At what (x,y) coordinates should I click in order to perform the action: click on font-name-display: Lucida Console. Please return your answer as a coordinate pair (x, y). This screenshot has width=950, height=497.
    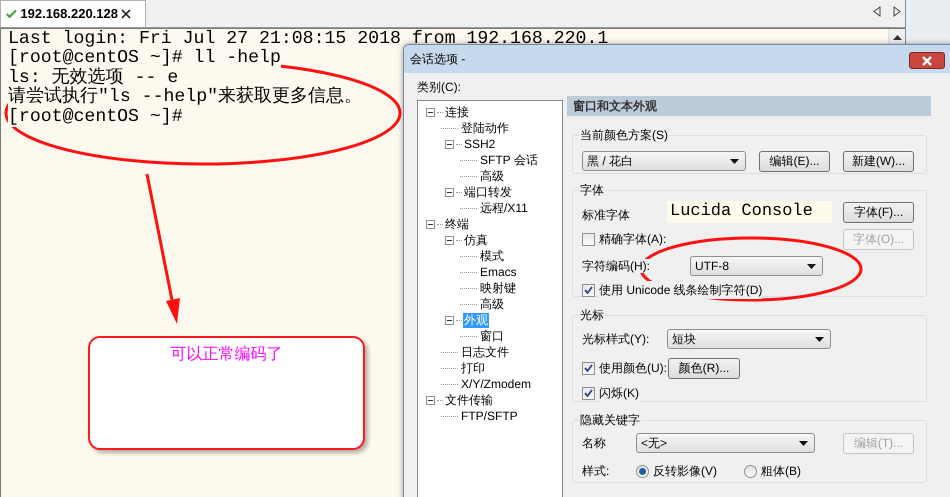
    Looking at the image, I should click on (749, 212).